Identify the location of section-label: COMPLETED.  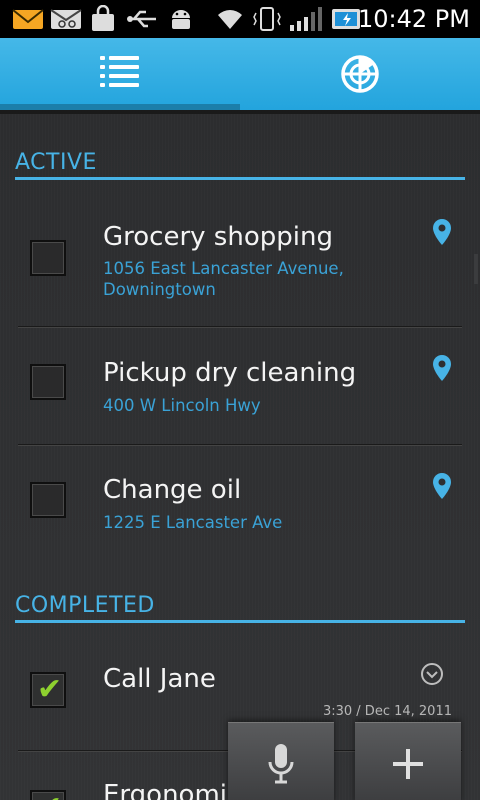
(85, 605).